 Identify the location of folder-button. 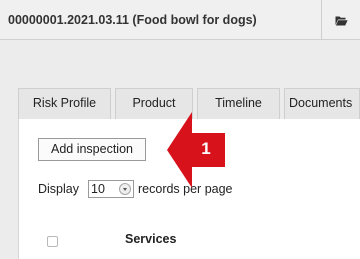
(341, 20).